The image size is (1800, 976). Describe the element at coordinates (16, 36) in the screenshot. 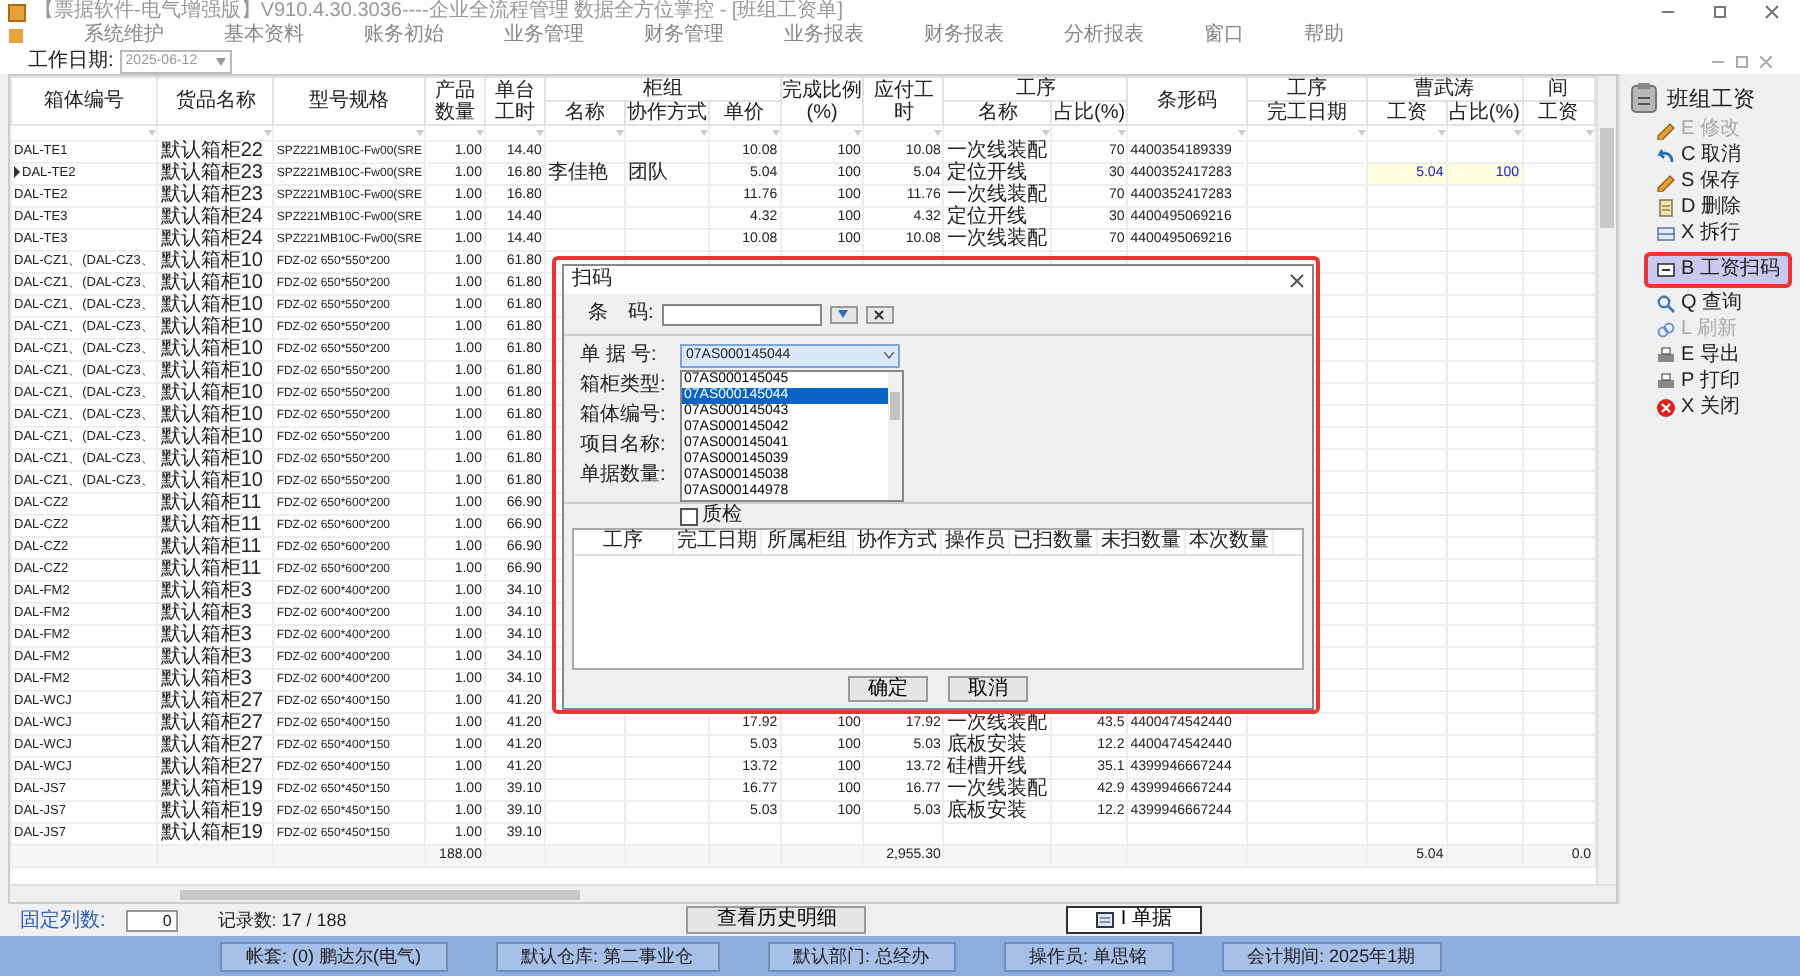

I see `menu-logo-icon` at that location.